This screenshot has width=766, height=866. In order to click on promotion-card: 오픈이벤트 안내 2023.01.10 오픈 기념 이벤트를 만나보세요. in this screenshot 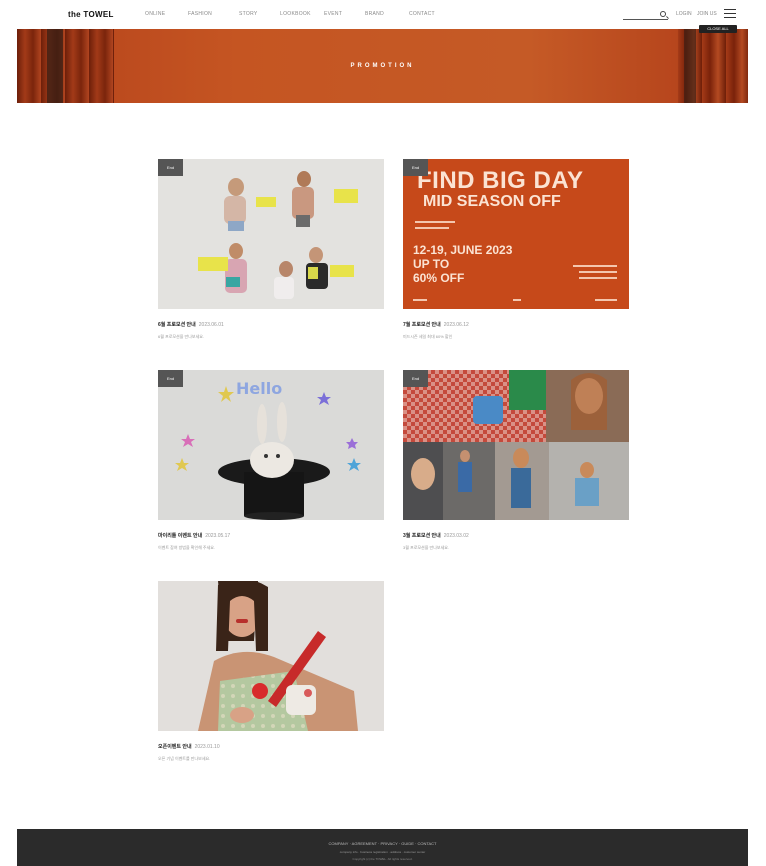, I will do `click(271, 671)`.